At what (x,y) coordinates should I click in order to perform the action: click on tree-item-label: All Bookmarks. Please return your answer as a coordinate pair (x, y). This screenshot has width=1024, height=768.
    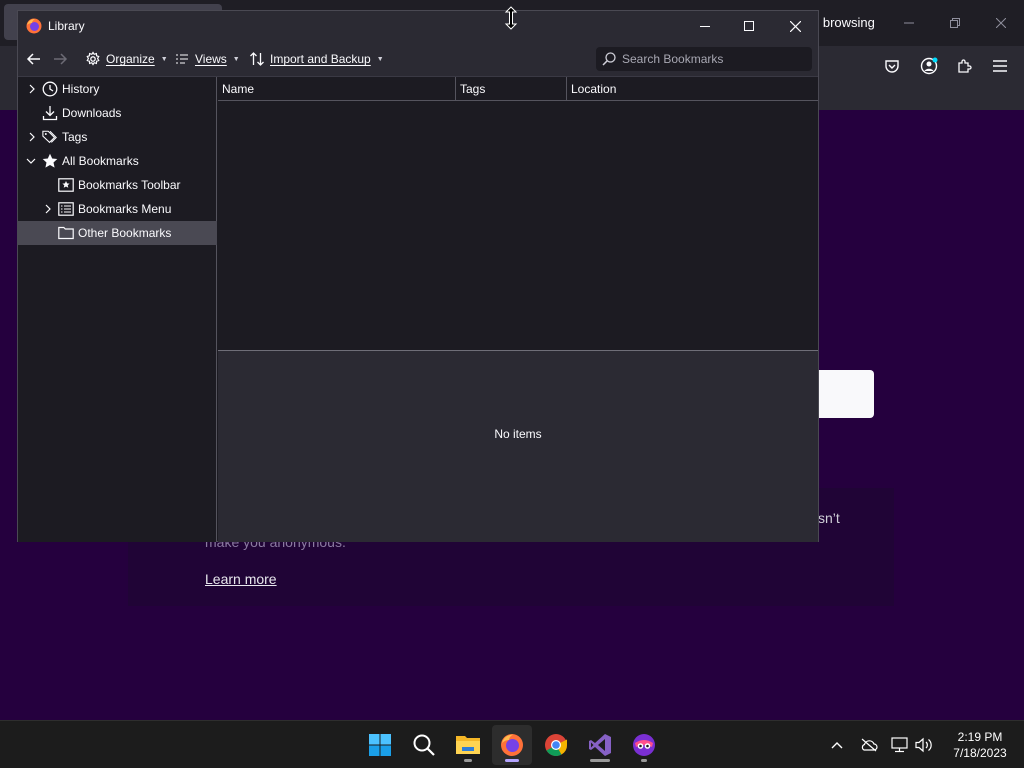
    Looking at the image, I should click on (100, 161).